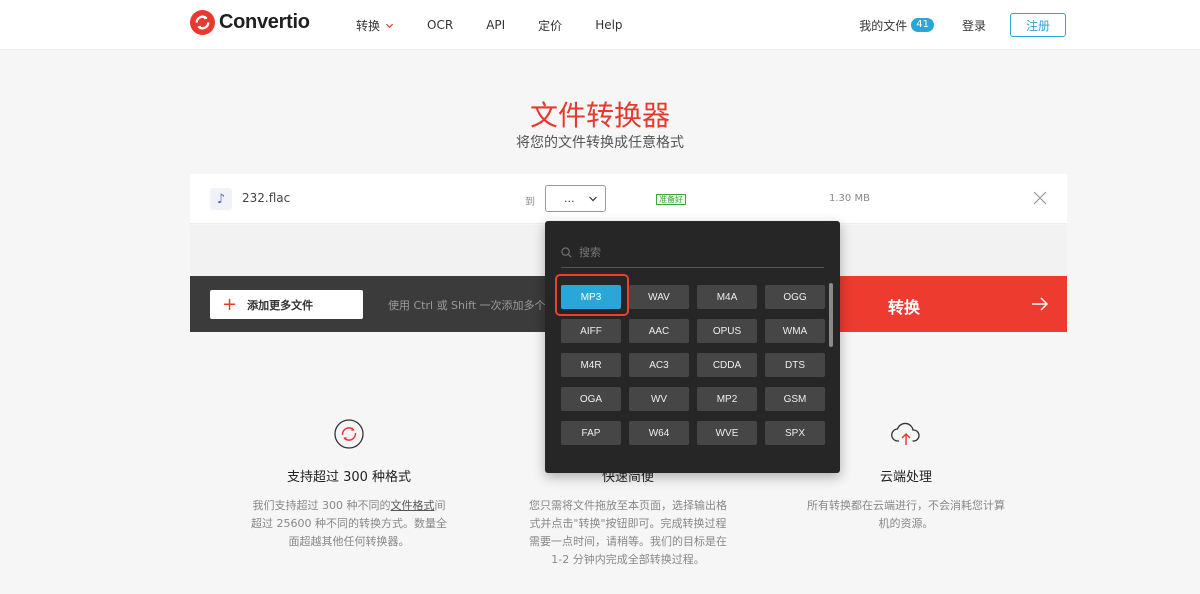 This screenshot has width=1200, height=594. Describe the element at coordinates (600, 143) in the screenshot. I see `page-subtitle: 将您的文件转换成任意格式` at that location.